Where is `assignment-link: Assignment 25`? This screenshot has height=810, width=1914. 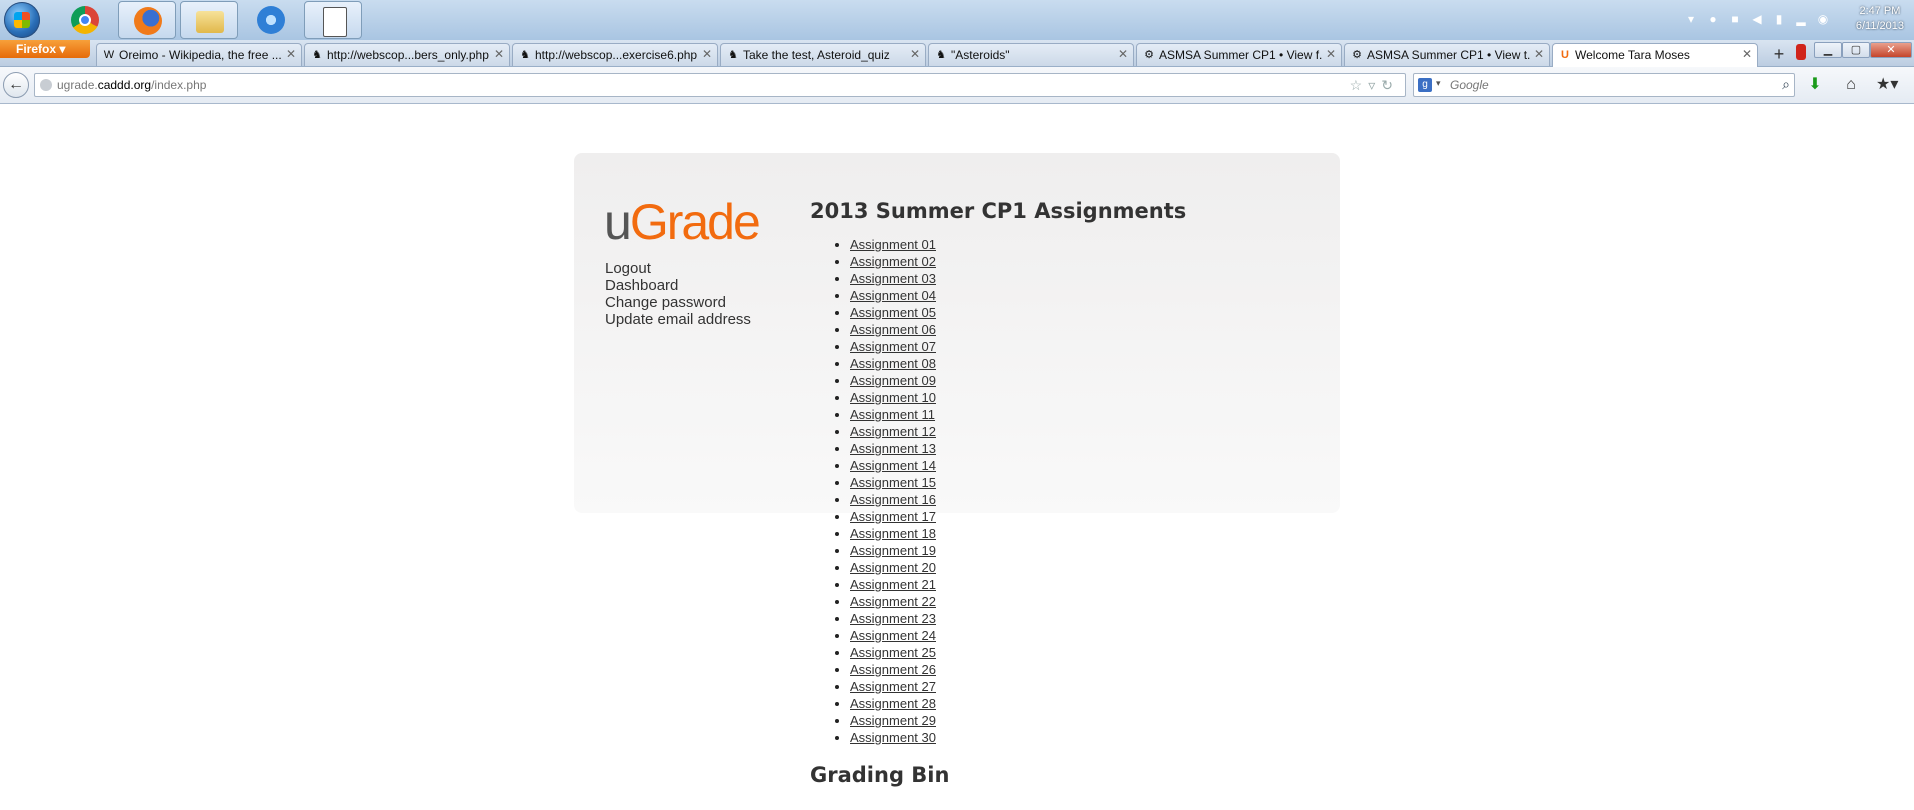 assignment-link: Assignment 25 is located at coordinates (893, 652).